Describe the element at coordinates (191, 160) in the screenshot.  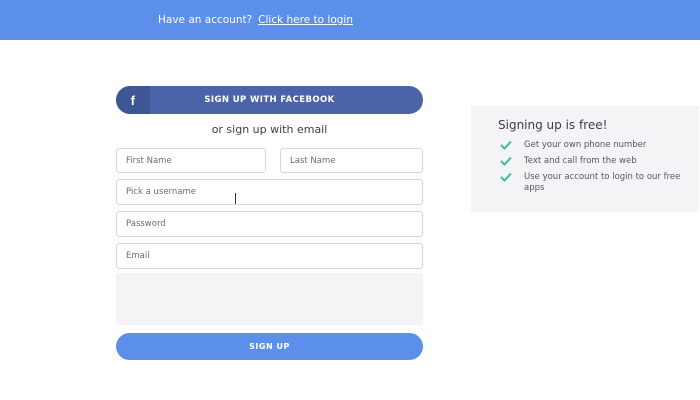
I see `first-name-field: First Name` at that location.